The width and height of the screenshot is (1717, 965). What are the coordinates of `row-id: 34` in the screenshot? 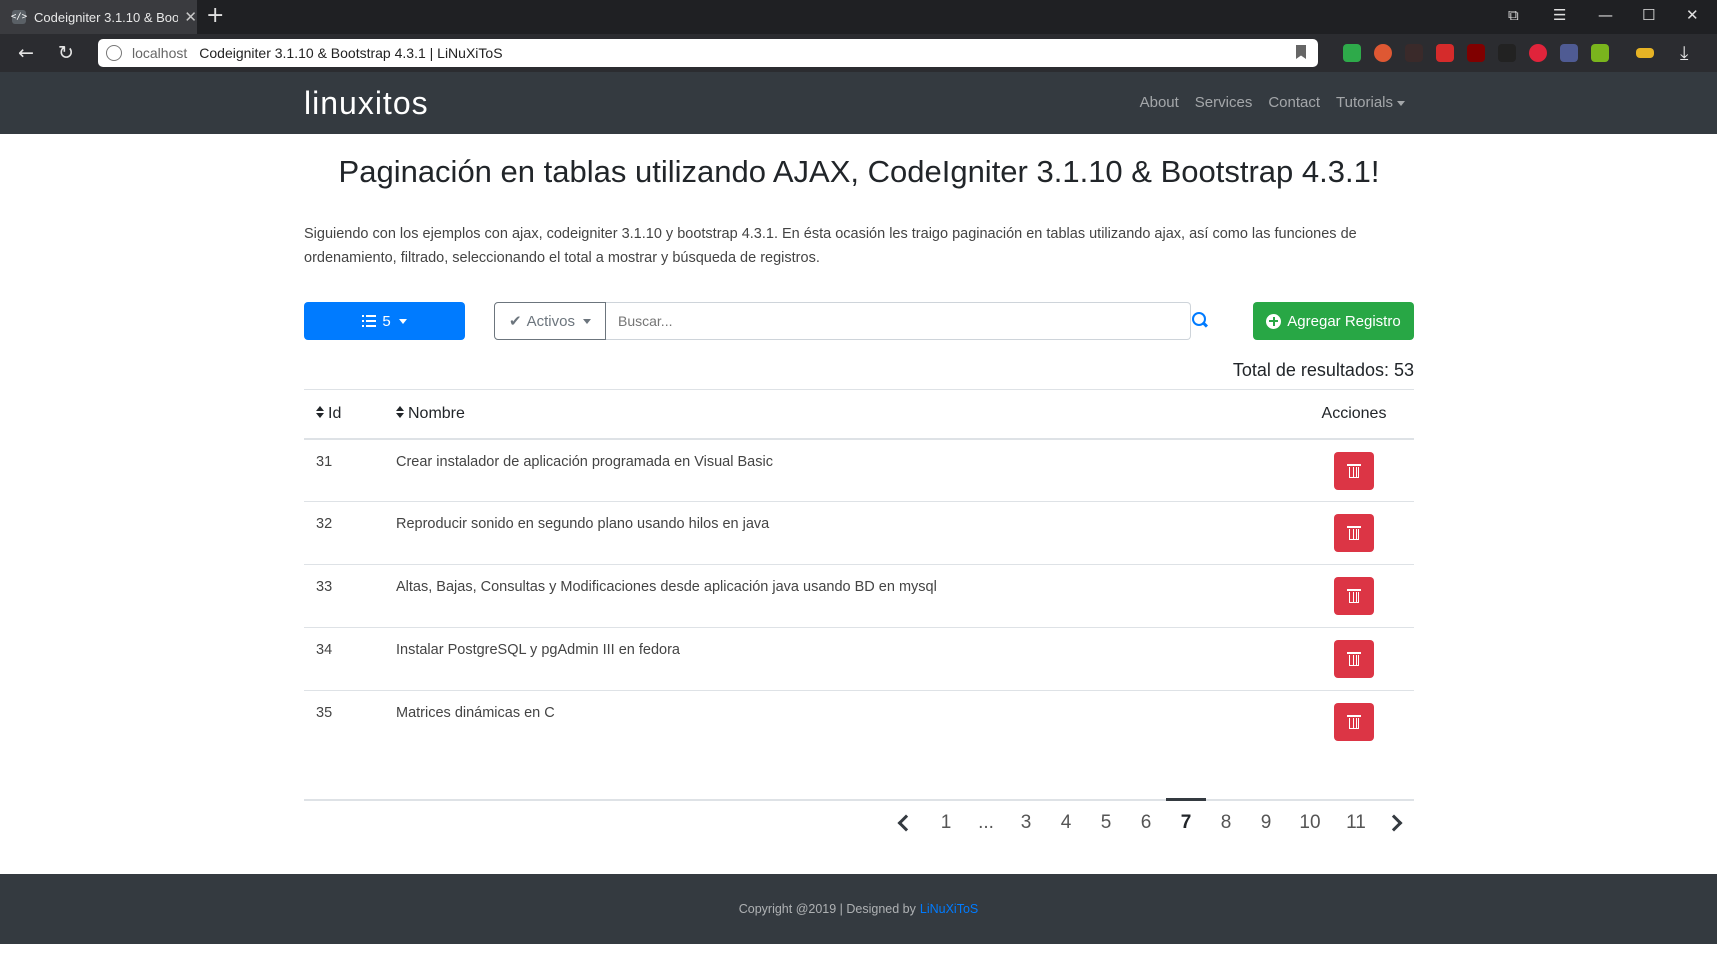 It's located at (344, 659).